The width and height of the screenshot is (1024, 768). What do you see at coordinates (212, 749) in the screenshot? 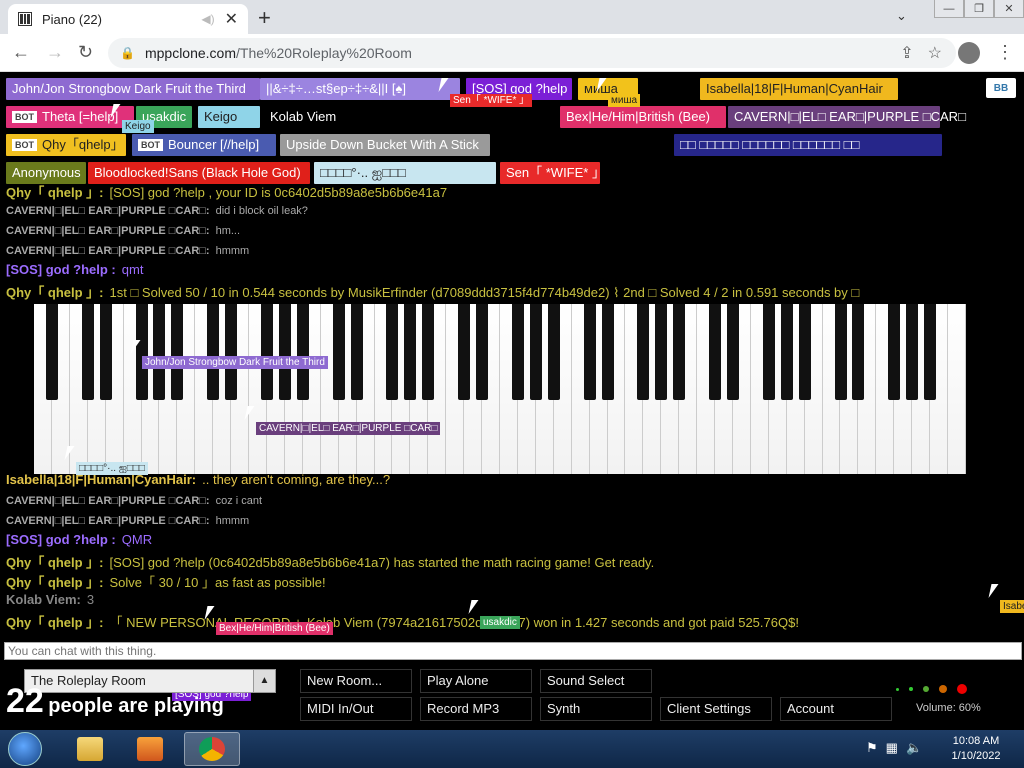
I see `chrome-taskbar-button` at bounding box center [212, 749].